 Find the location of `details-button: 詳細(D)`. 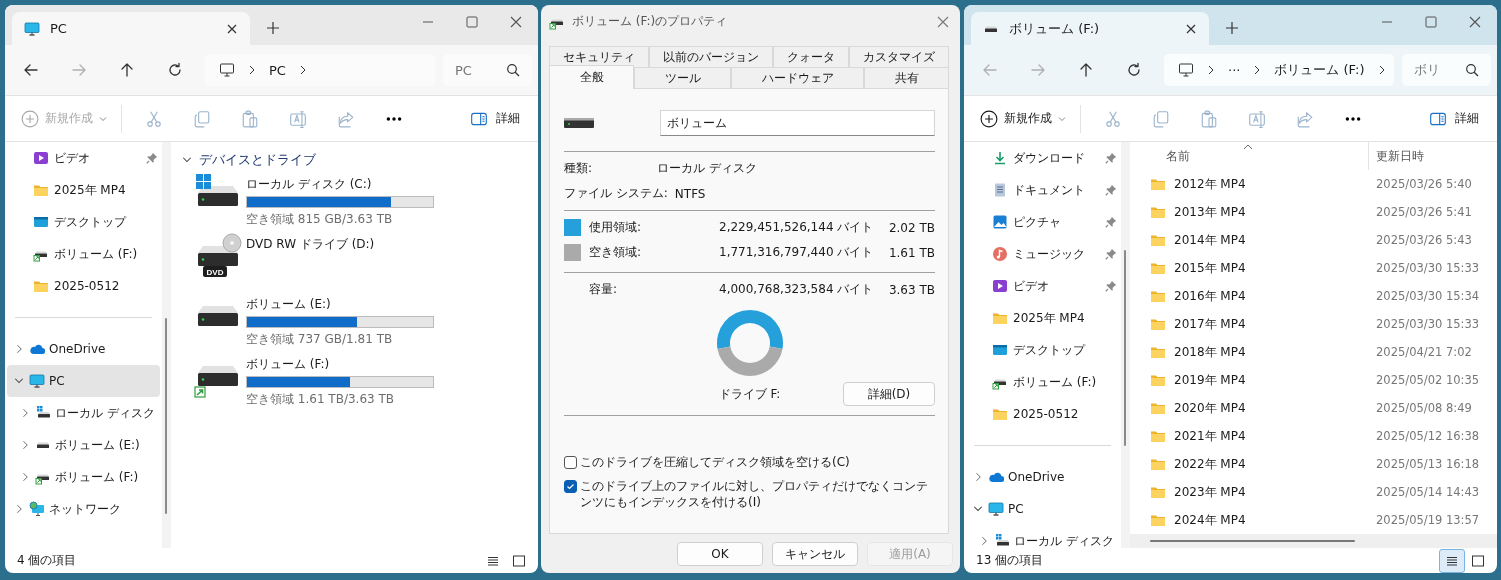

details-button: 詳細(D) is located at coordinates (889, 394).